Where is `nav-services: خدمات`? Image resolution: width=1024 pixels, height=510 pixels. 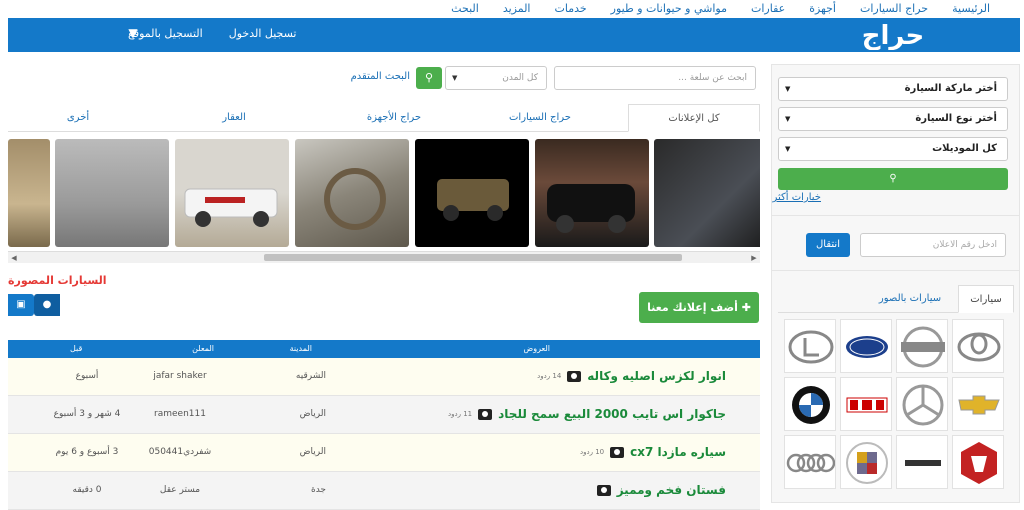
nav-services: خدمات is located at coordinates (570, 8).